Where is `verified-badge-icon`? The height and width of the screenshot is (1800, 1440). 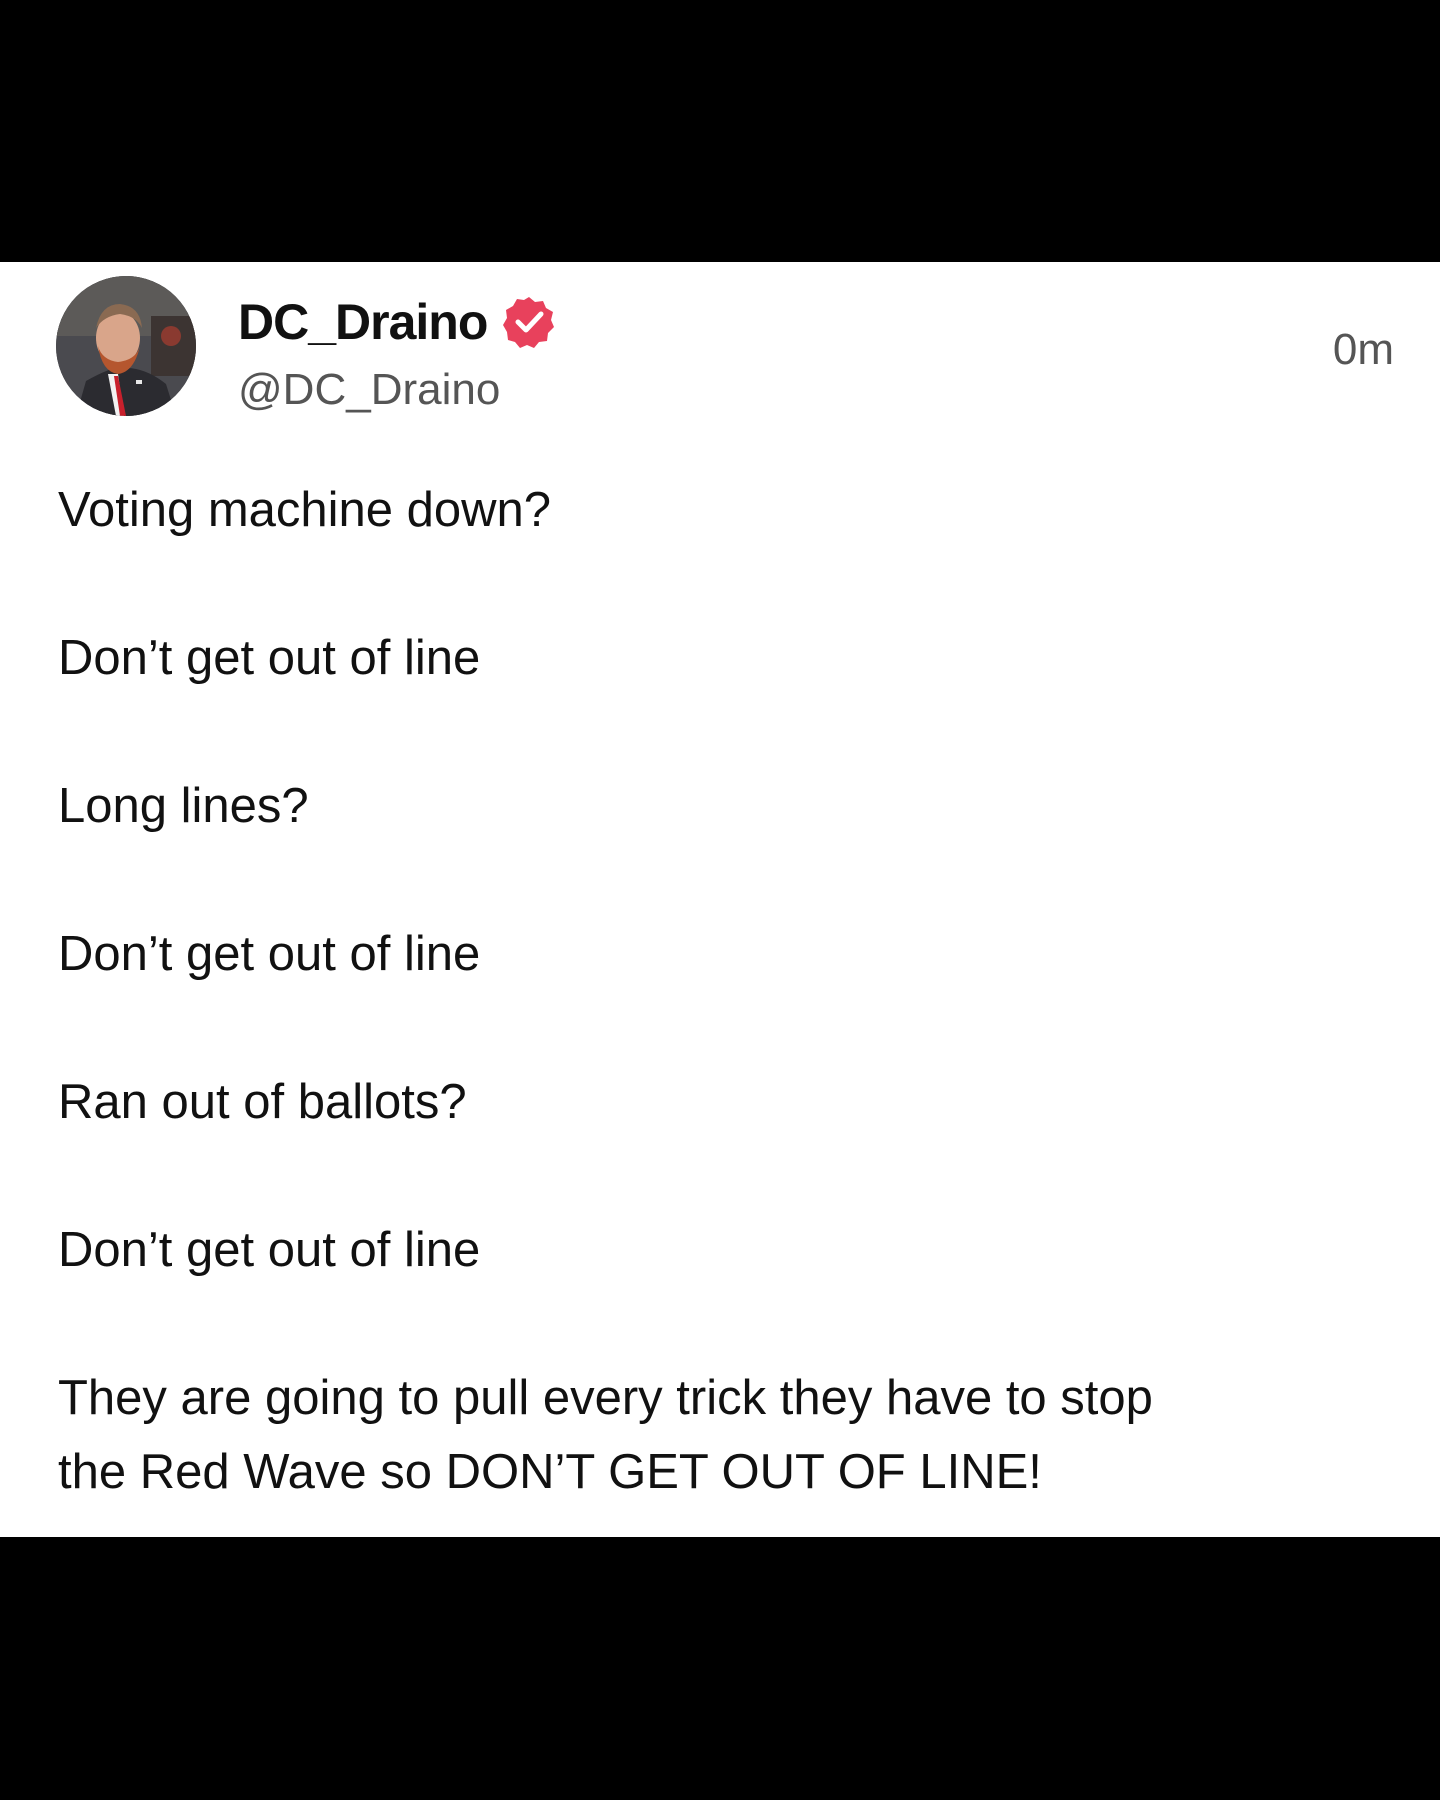 verified-badge-icon is located at coordinates (529, 322).